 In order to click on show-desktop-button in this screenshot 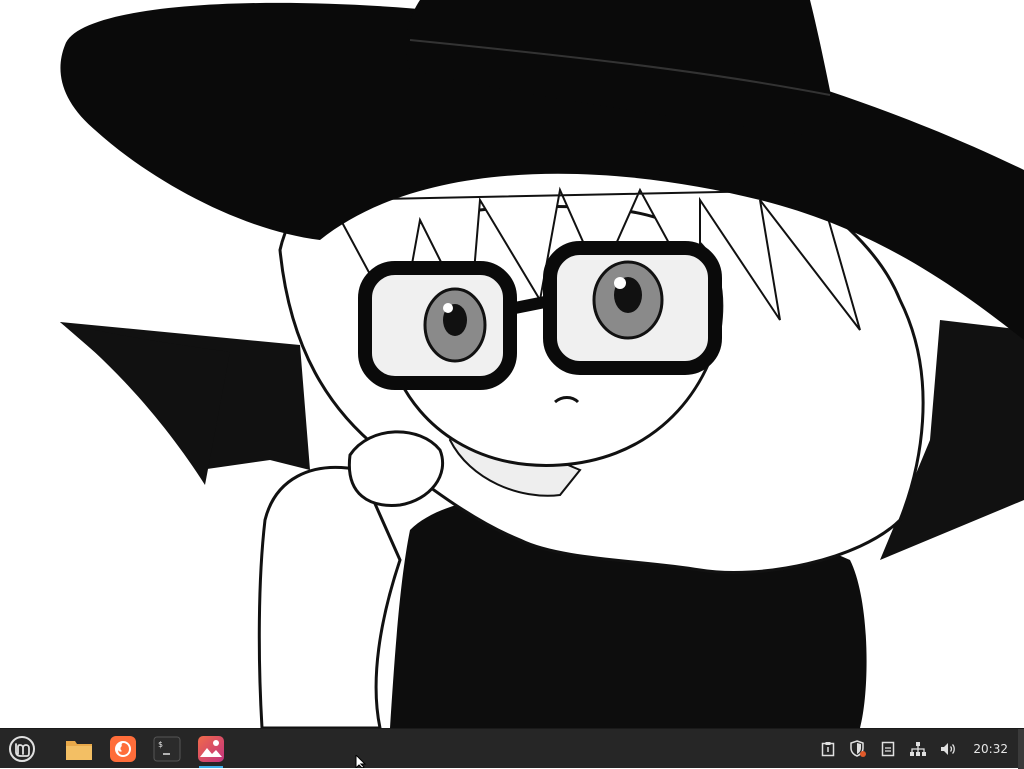, I will do `click(1021, 749)`.